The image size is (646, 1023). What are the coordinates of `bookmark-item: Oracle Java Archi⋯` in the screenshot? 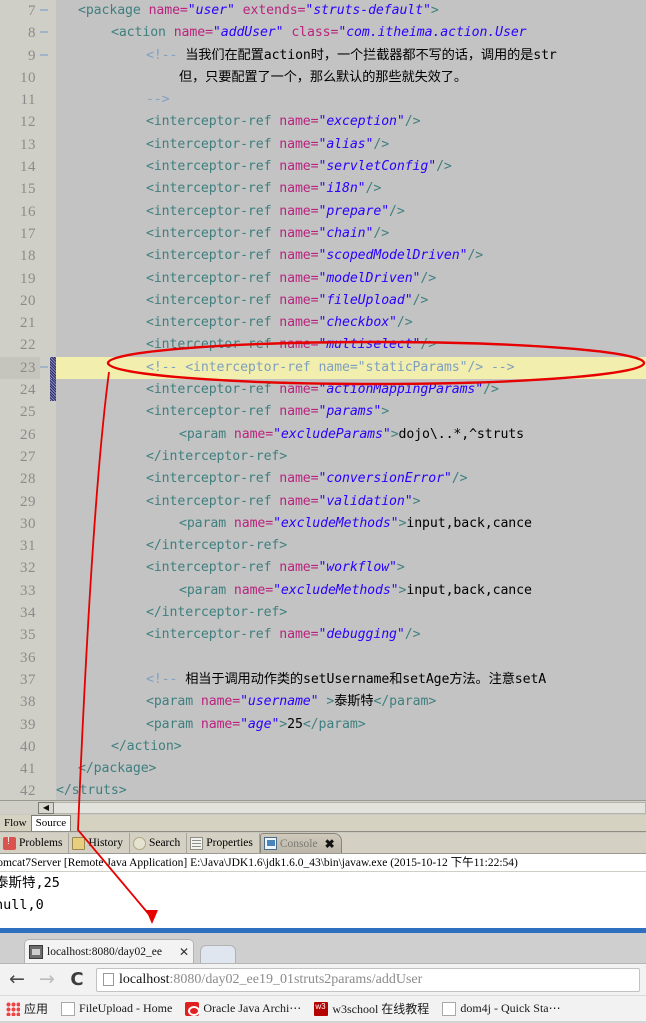 It's located at (243, 1008).